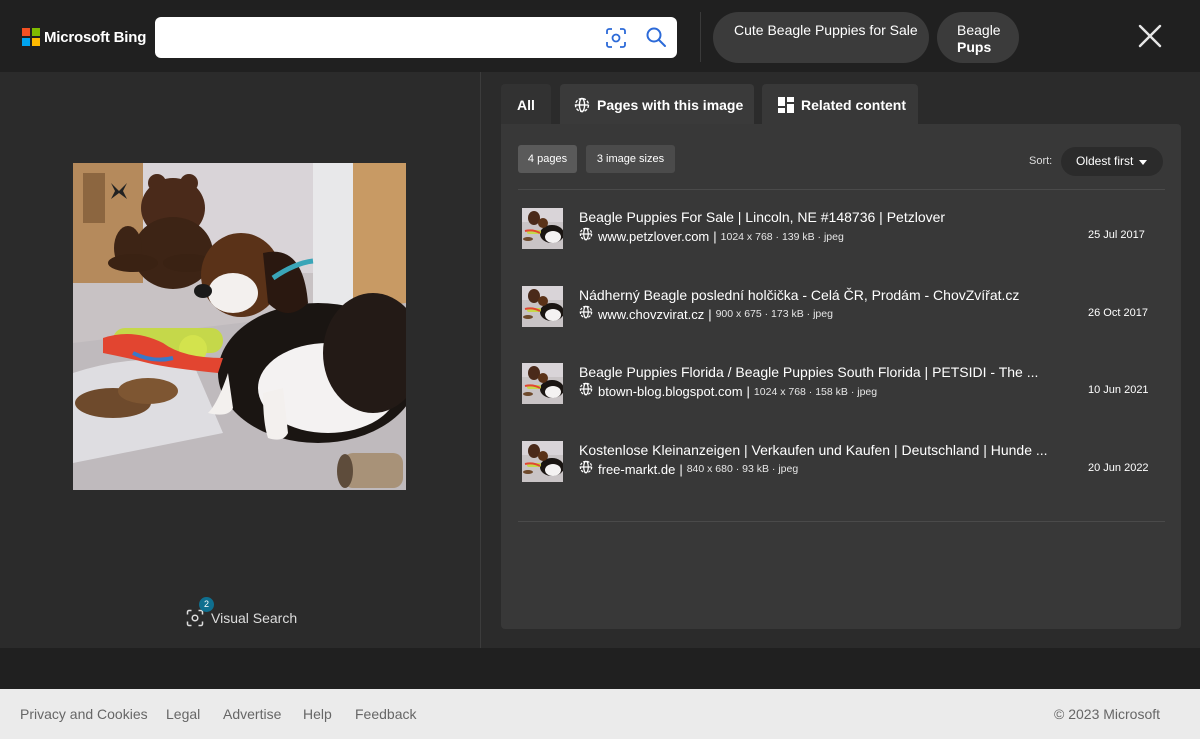  Describe the element at coordinates (183, 714) in the screenshot. I see `footer-link-legal: Legal` at that location.